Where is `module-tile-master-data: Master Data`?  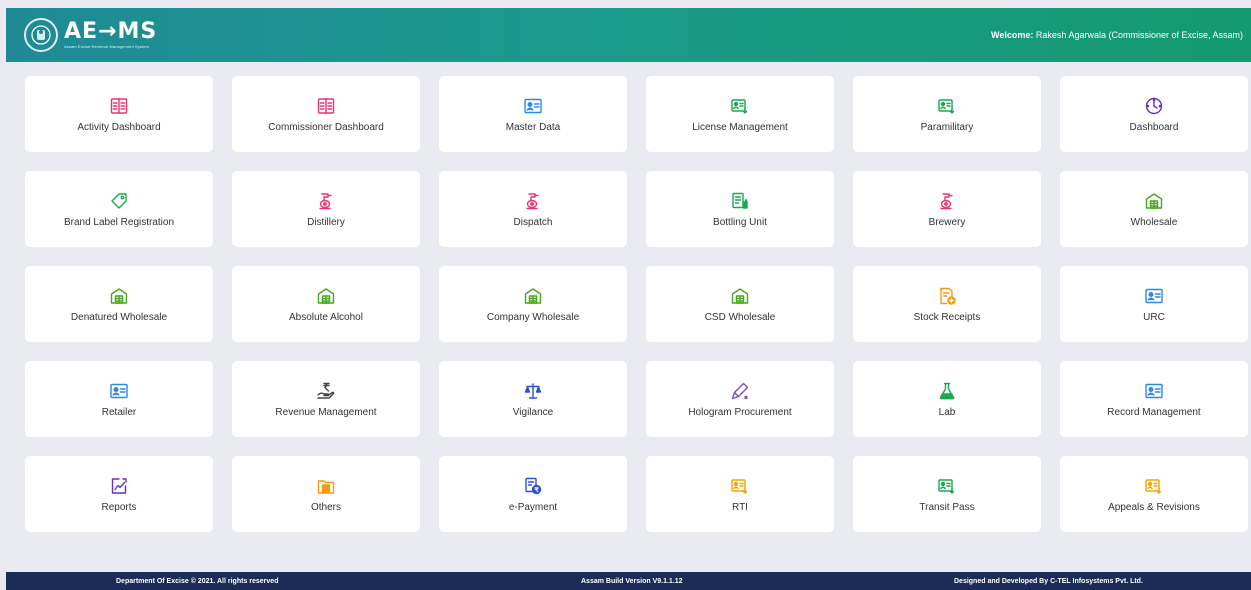 module-tile-master-data: Master Data is located at coordinates (533, 114).